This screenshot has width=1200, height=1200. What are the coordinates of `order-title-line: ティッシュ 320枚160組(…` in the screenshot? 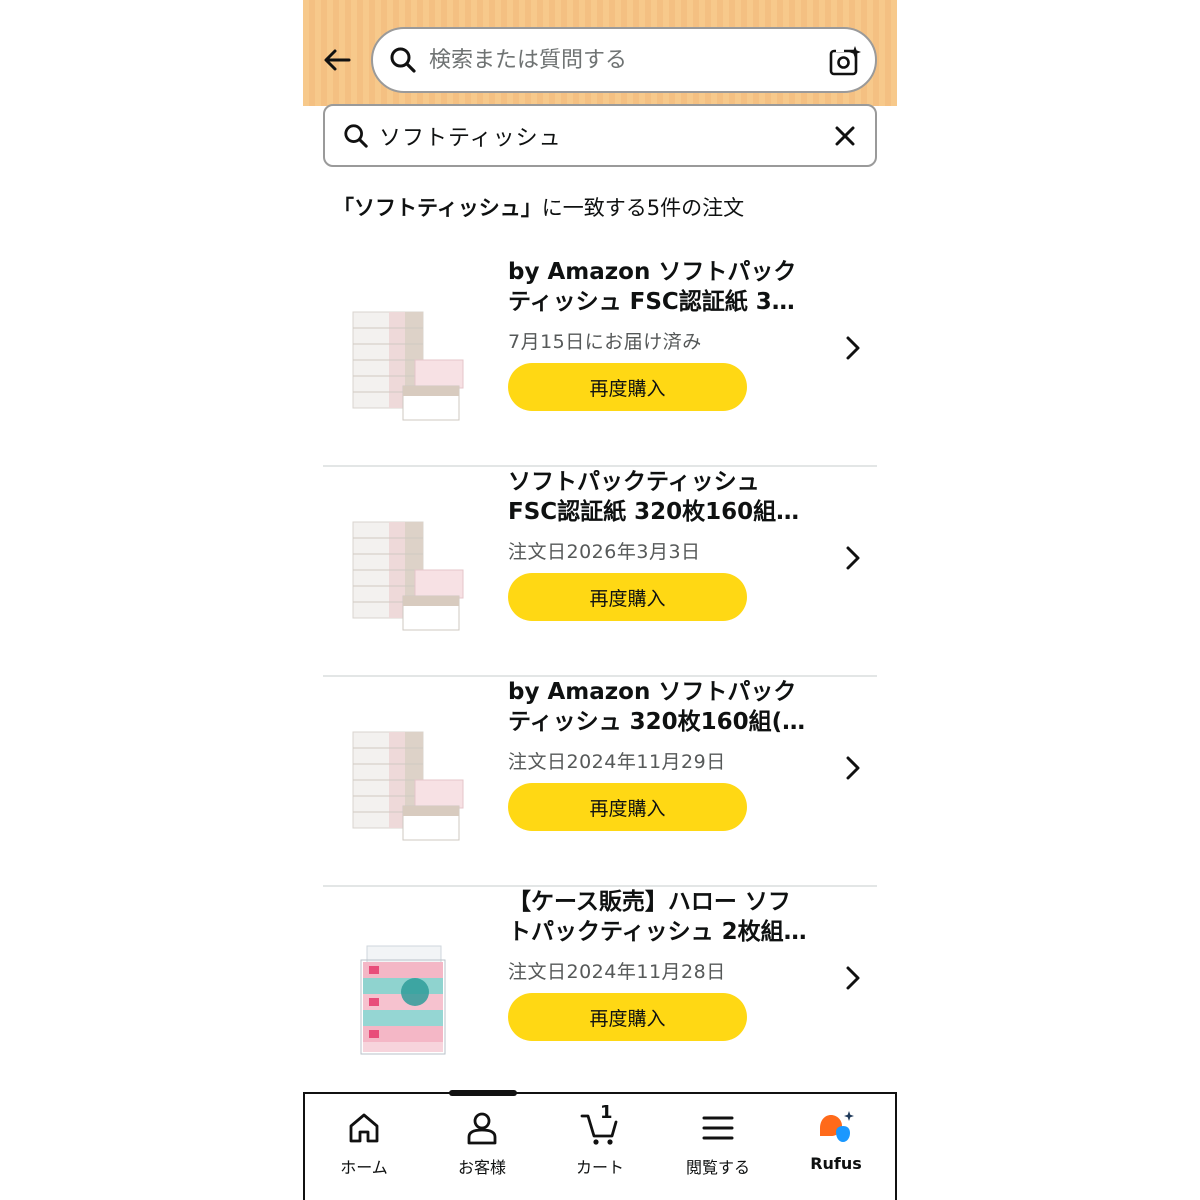 It's located at (657, 722).